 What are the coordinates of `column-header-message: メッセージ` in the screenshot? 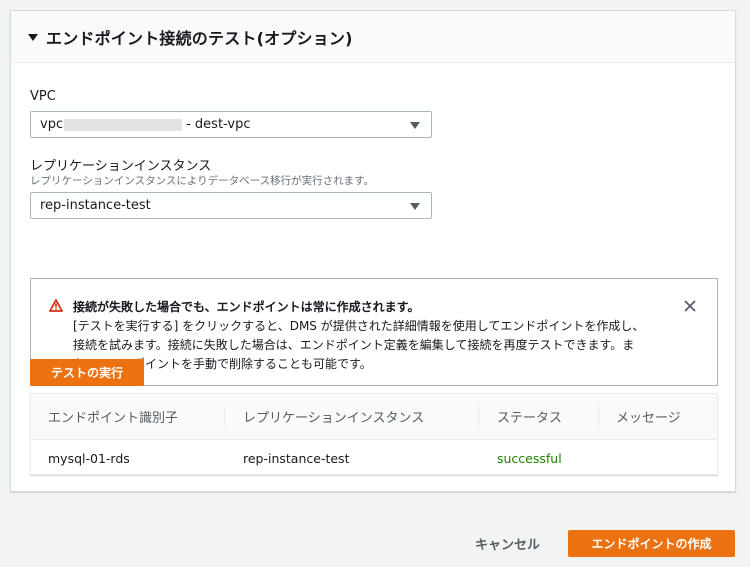 It's located at (648, 416).